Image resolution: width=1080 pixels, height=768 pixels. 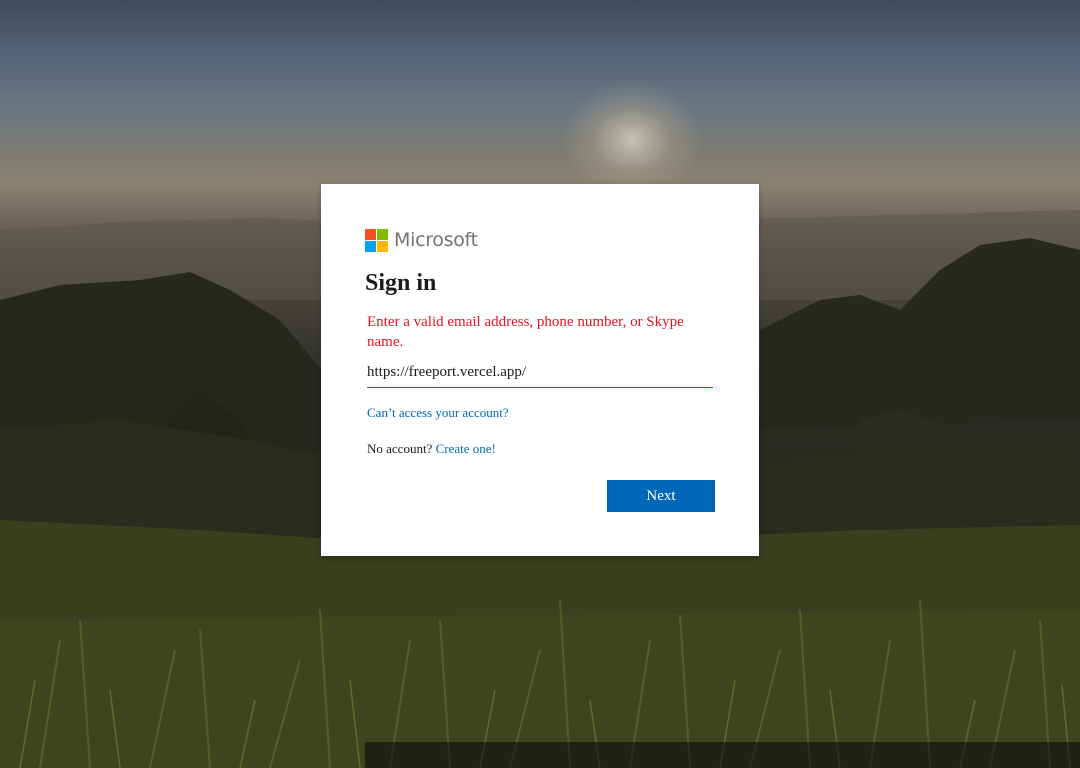 I want to click on email-field, so click(x=540, y=372).